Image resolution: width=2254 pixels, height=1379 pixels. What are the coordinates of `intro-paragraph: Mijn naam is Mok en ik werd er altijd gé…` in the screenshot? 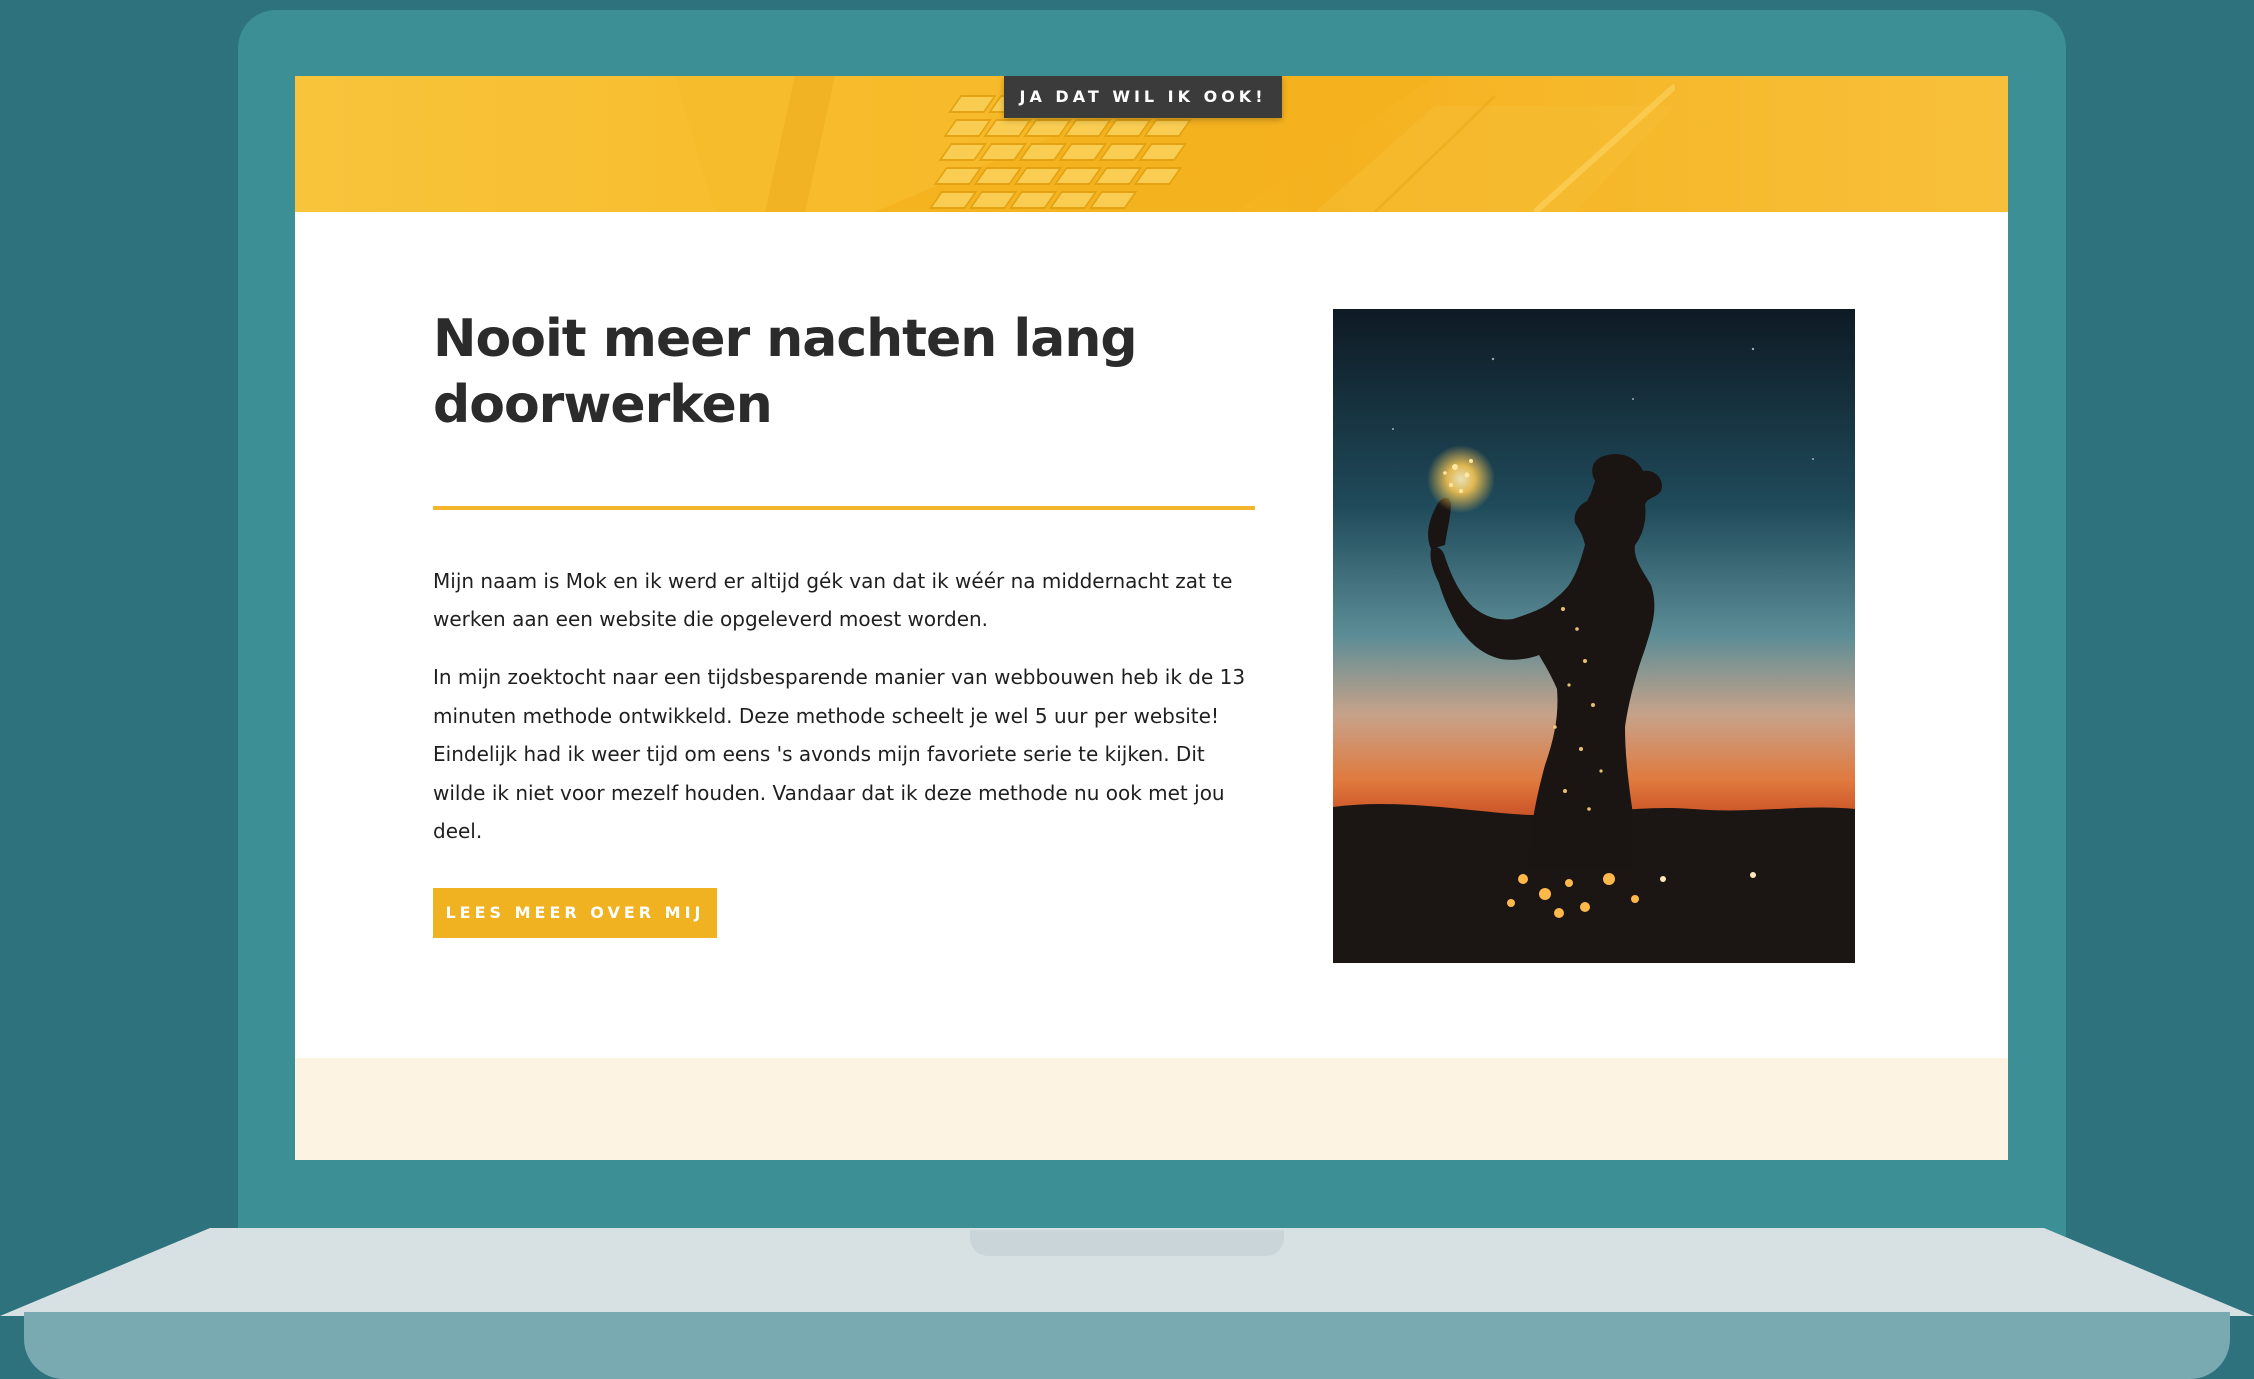 It's located at (833, 600).